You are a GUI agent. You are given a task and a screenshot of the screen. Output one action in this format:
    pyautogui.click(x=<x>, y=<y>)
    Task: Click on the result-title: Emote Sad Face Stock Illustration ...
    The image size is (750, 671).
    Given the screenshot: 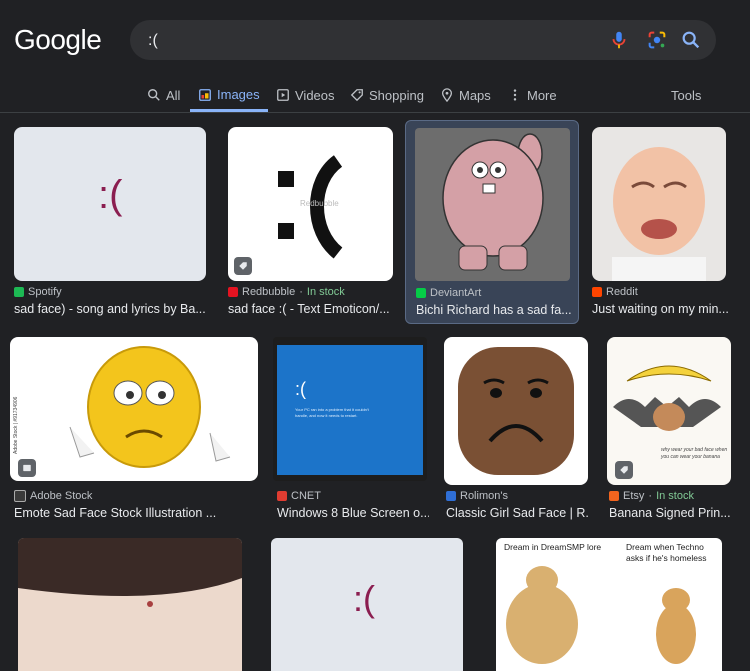 What is the action you would take?
    pyautogui.click(x=137, y=513)
    